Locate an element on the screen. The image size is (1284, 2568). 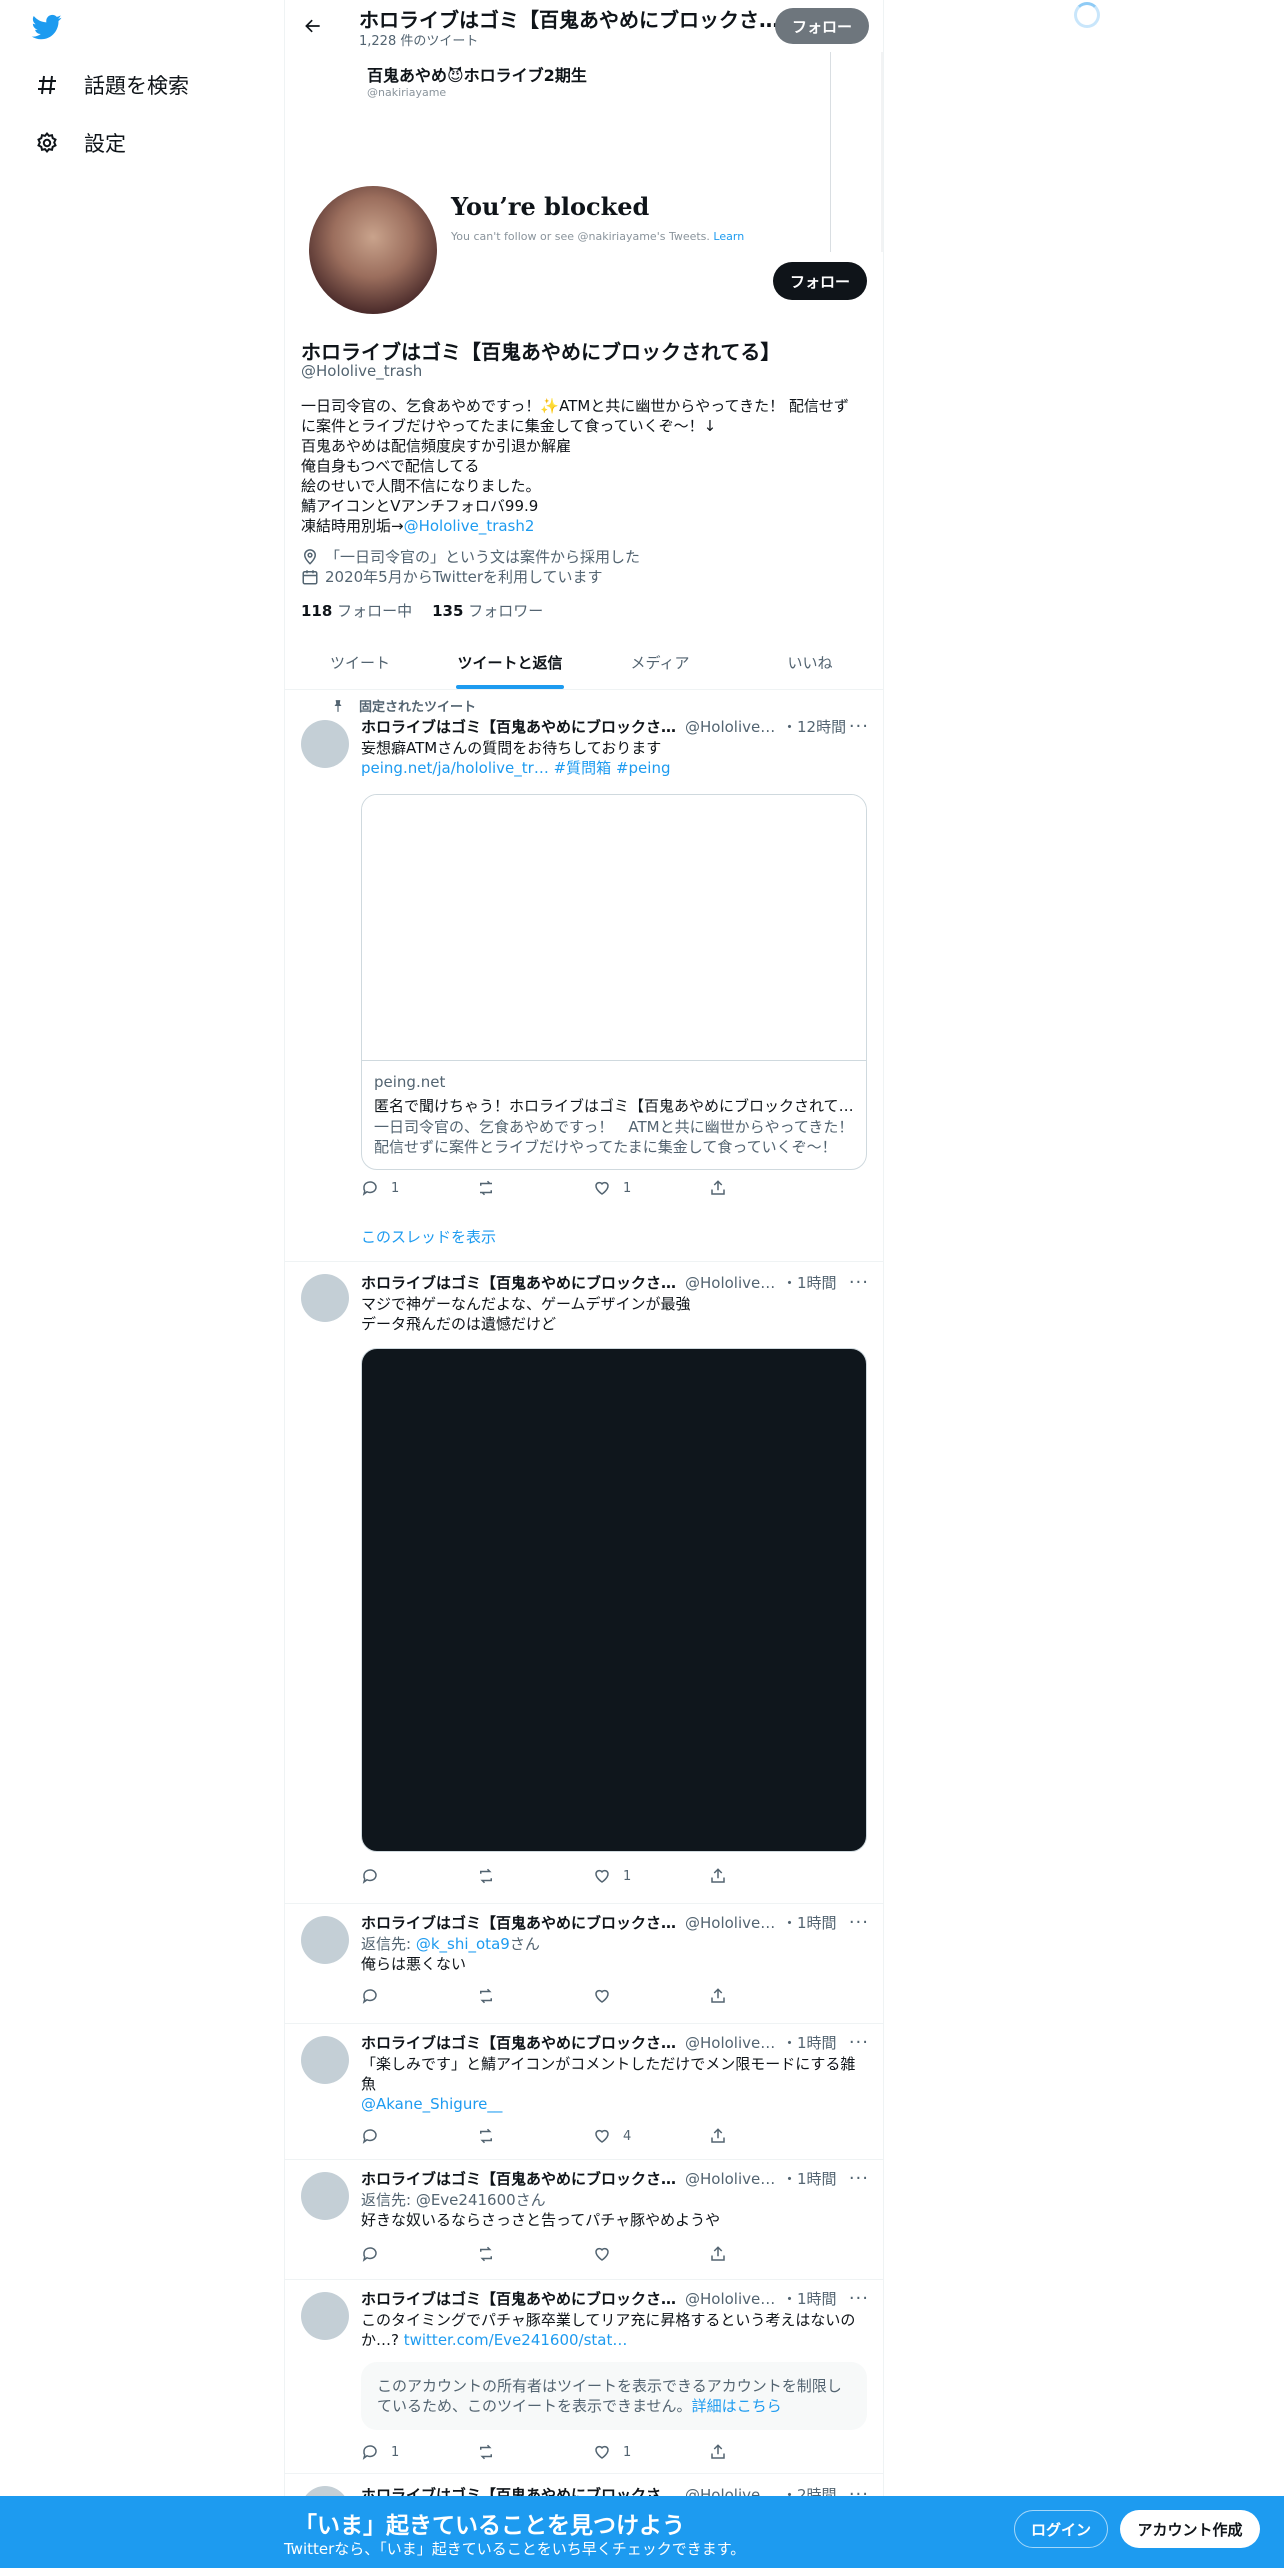
hashtag-link: #peing is located at coordinates (643, 768).